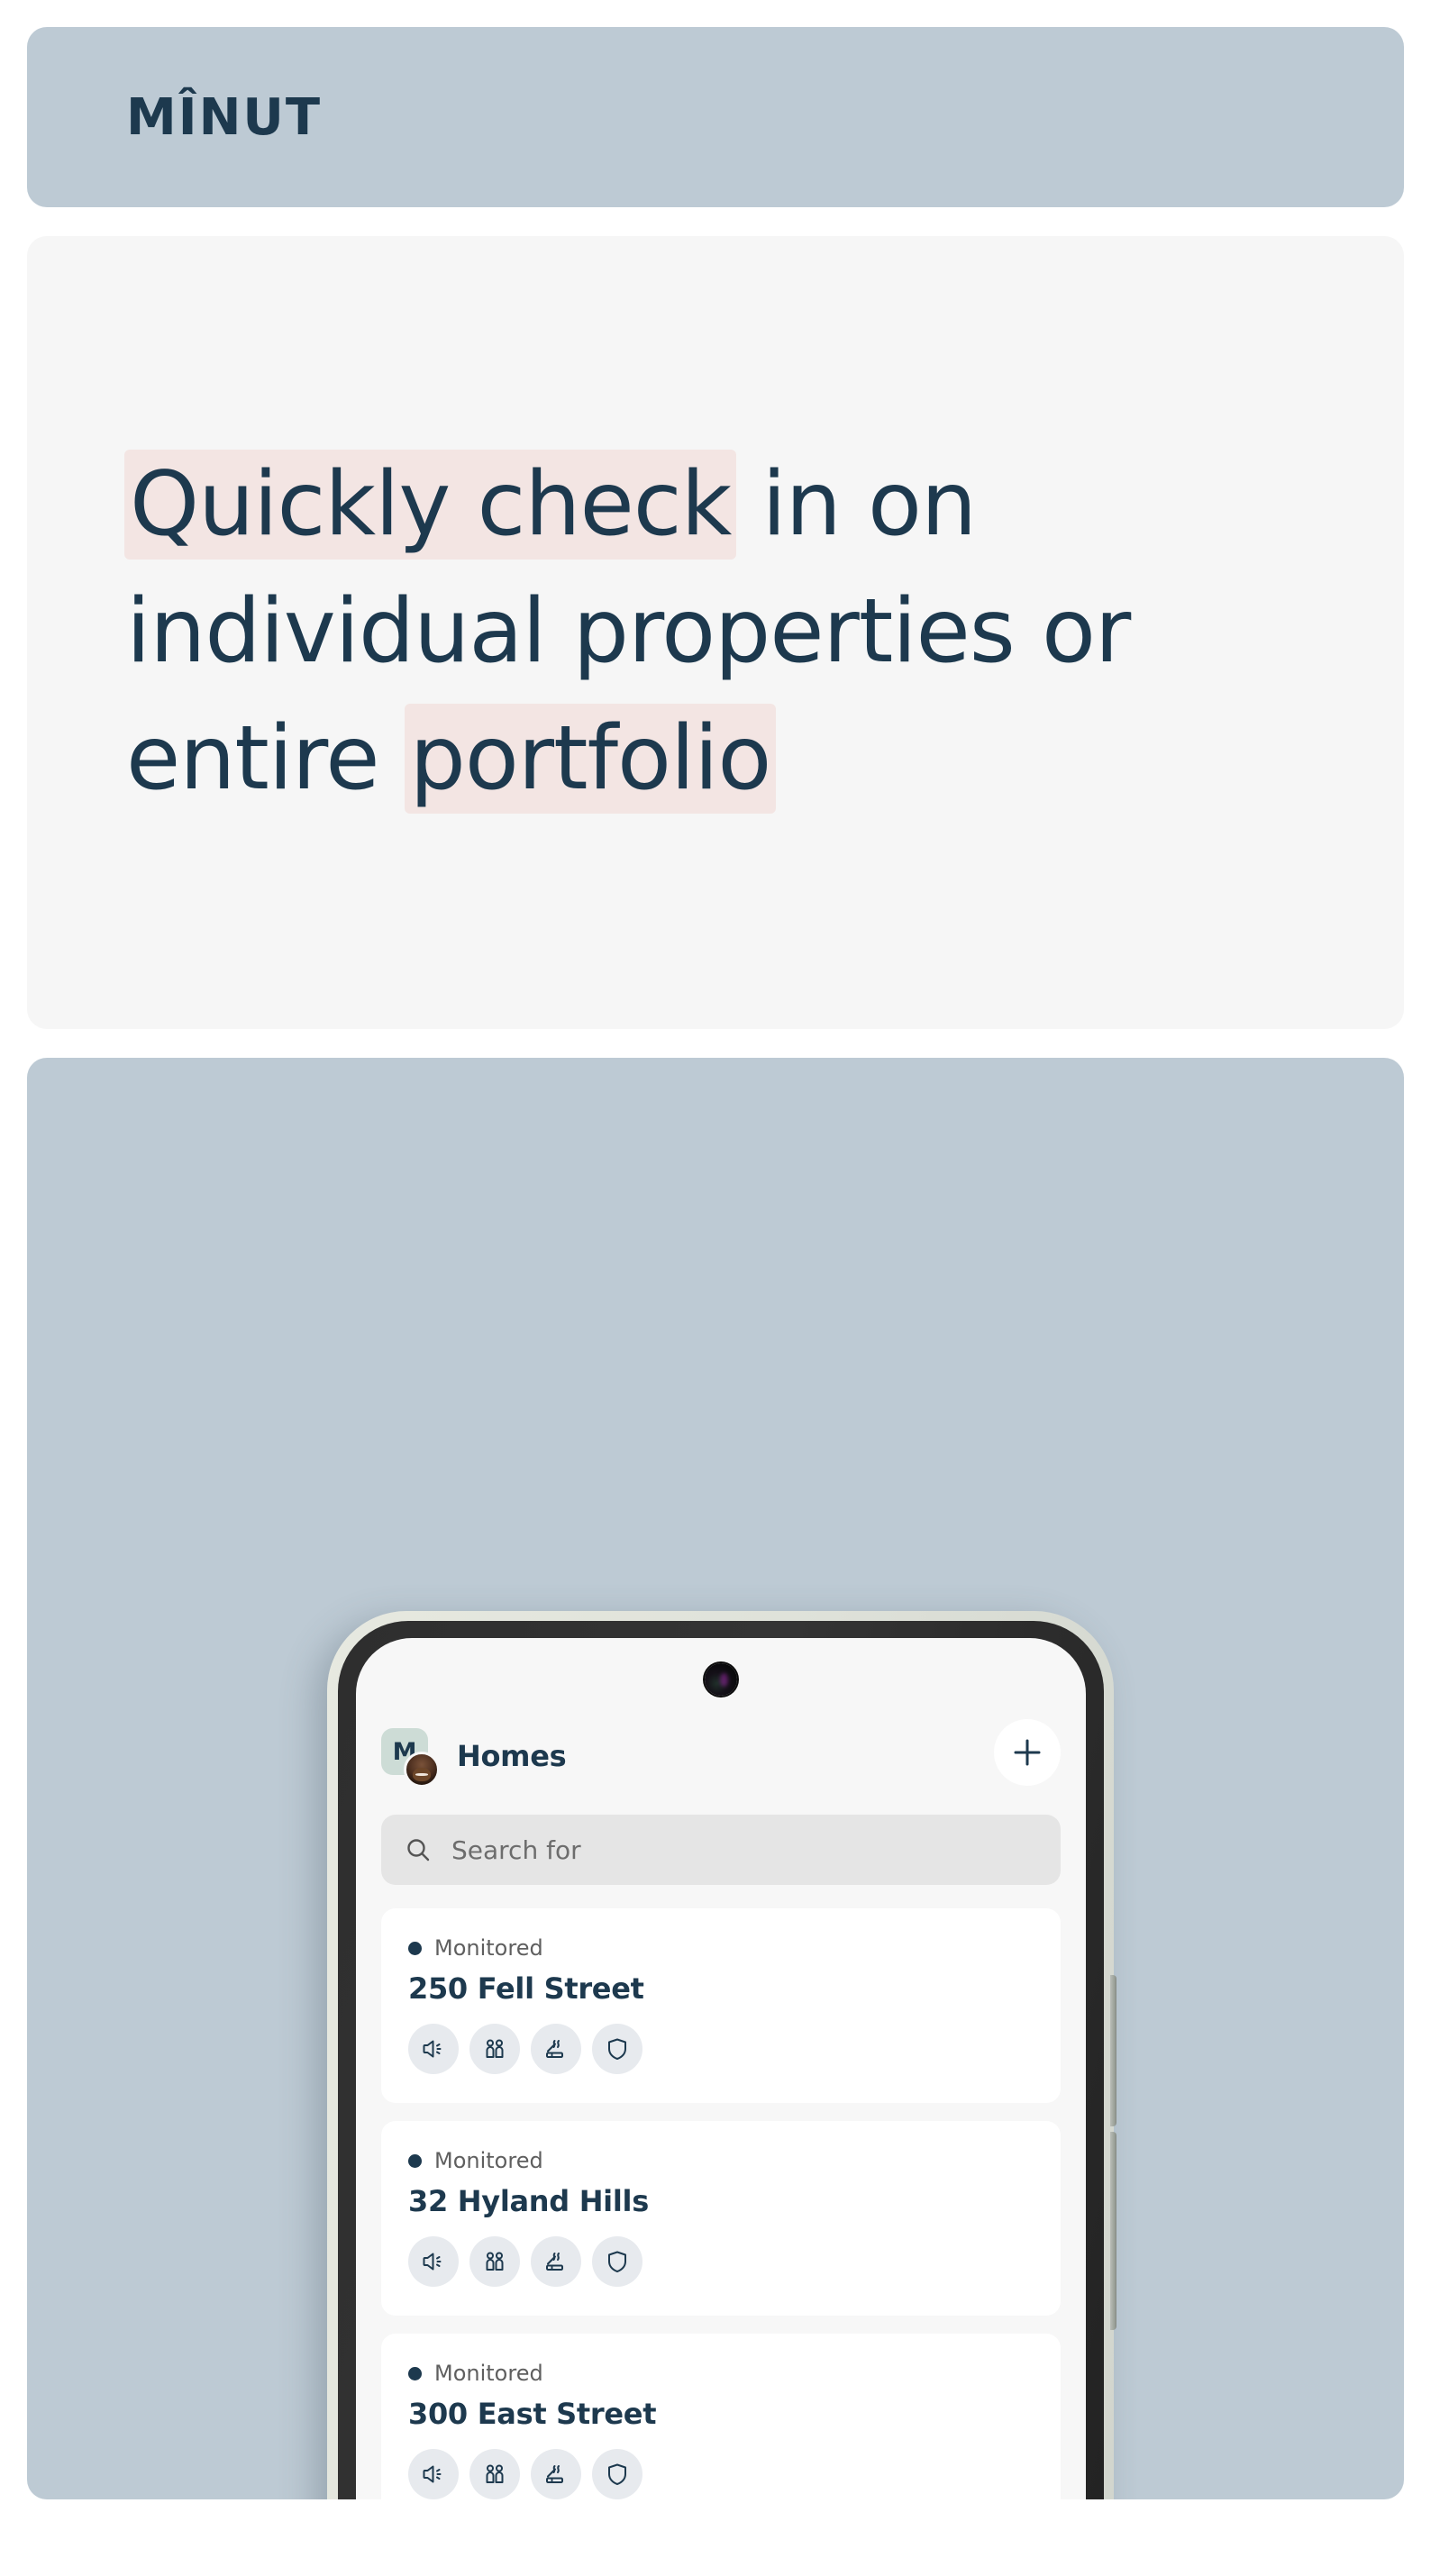 This screenshot has width=1449, height=2576. Describe the element at coordinates (1113, 2050) in the screenshot. I see `phone-power-button` at that location.